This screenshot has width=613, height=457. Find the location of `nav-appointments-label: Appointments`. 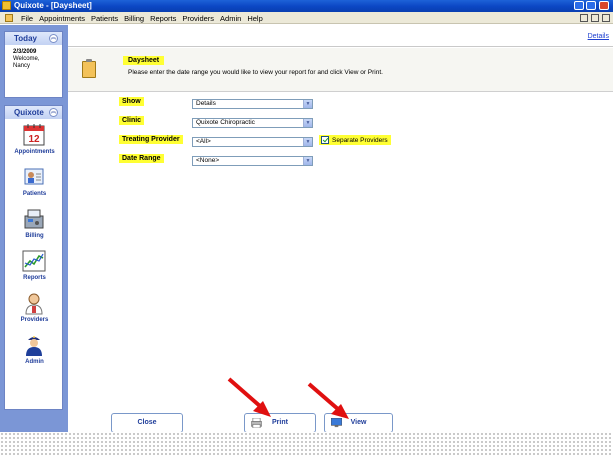

nav-appointments-label: Appointments is located at coordinates (34, 152).